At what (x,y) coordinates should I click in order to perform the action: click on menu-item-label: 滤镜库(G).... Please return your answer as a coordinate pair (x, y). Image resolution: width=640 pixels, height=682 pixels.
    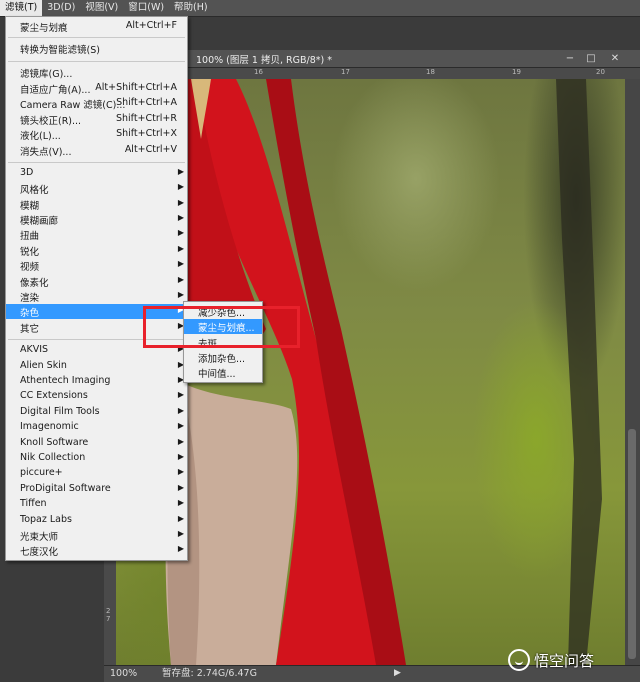
    Looking at the image, I should click on (46, 74).